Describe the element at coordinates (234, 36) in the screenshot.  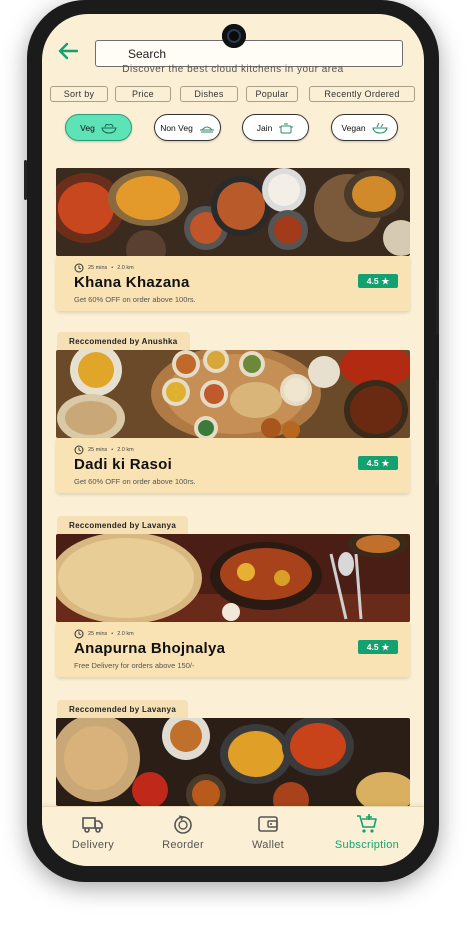
I see `front-camera` at that location.